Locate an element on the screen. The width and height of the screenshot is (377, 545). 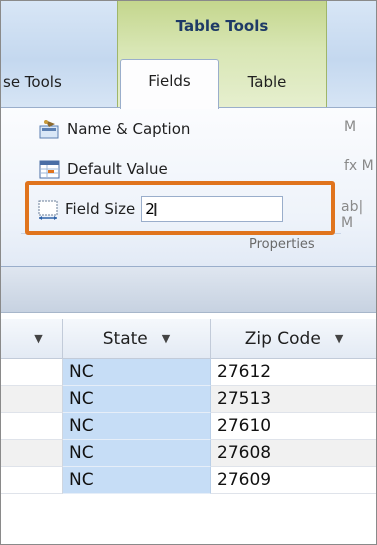
name-caption-label: Name & Caption is located at coordinates (129, 129).